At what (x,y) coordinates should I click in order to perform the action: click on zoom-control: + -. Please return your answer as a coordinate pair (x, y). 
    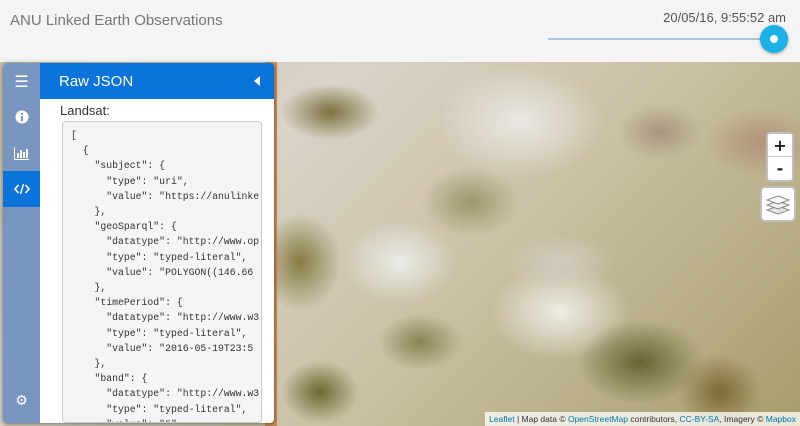
    Looking at the image, I should click on (780, 157).